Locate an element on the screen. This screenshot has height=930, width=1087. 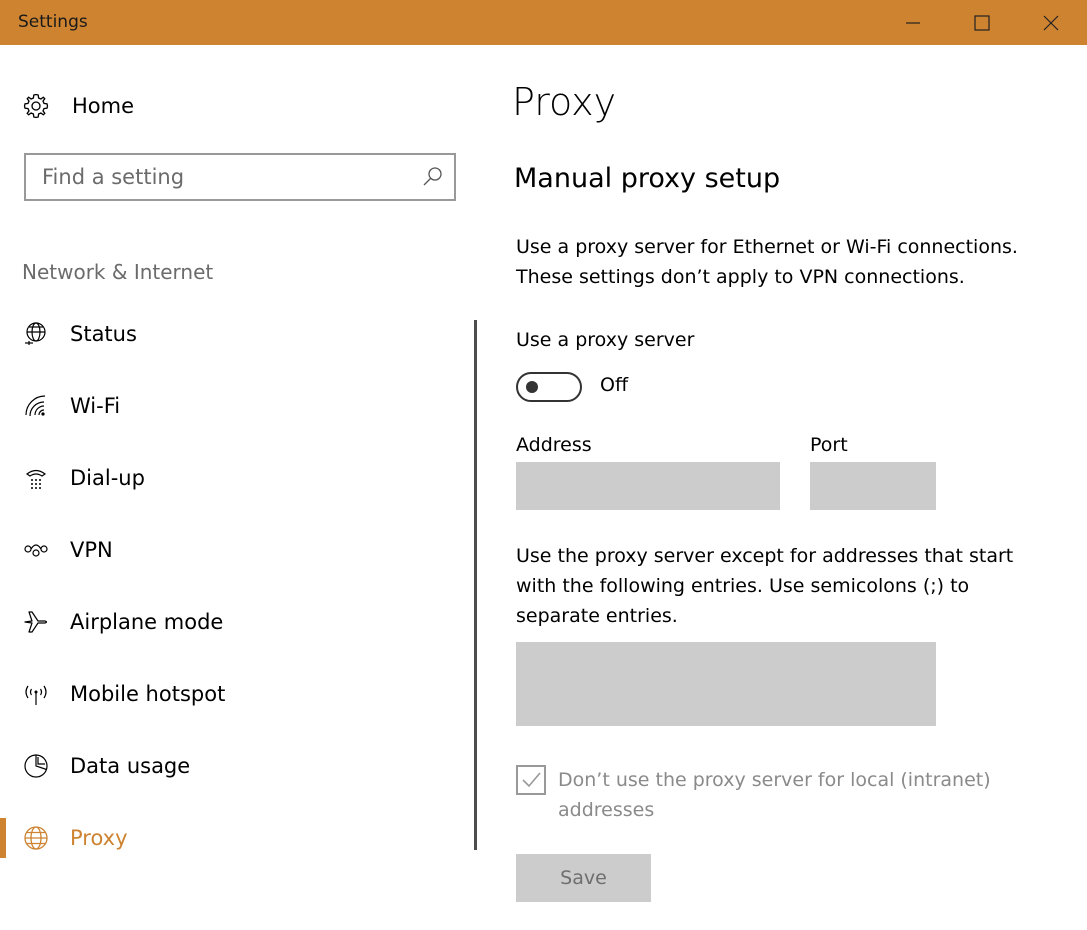
dialup-icon is located at coordinates (36, 478).